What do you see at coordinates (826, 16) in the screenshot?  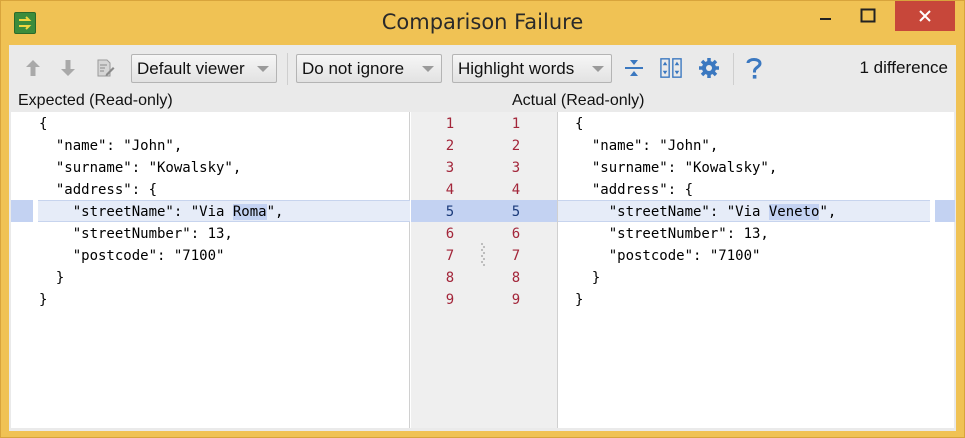 I see `minimize-button` at bounding box center [826, 16].